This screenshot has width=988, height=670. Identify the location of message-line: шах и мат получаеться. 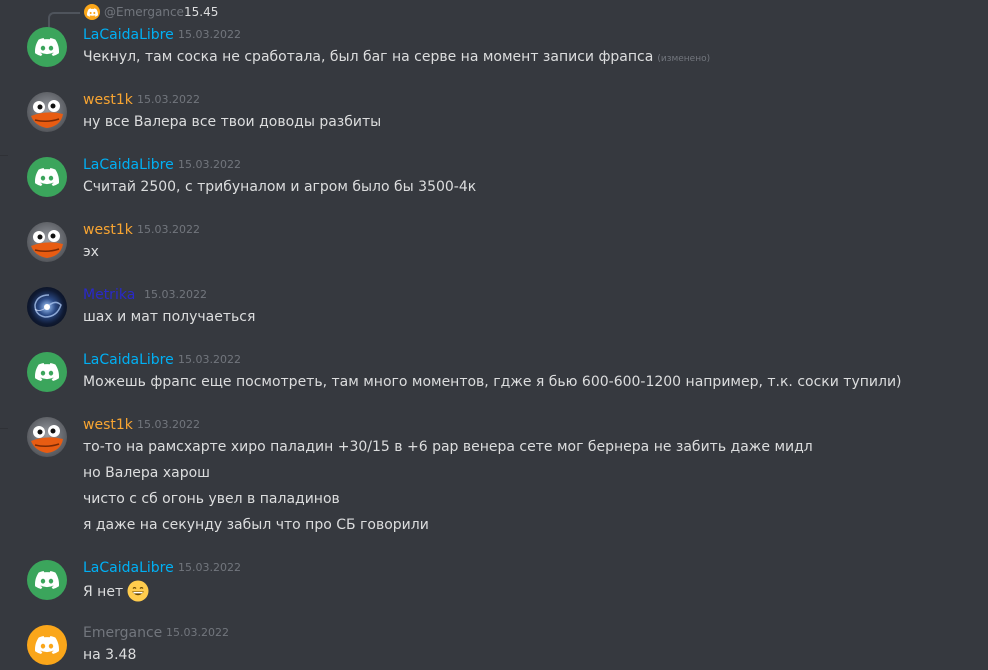
(169, 317).